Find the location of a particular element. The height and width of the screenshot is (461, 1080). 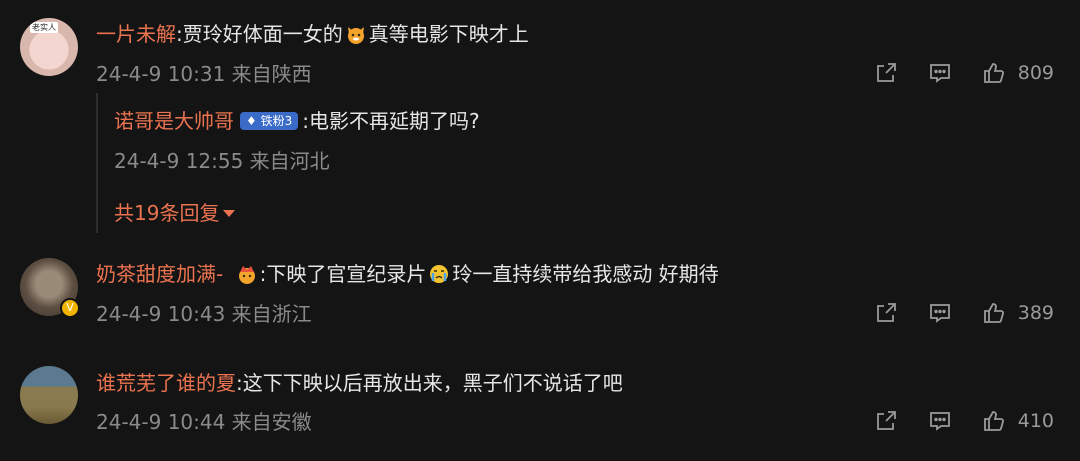

comment-meta: 24-4-9 10:44 来自安徽 is located at coordinates (204, 422).